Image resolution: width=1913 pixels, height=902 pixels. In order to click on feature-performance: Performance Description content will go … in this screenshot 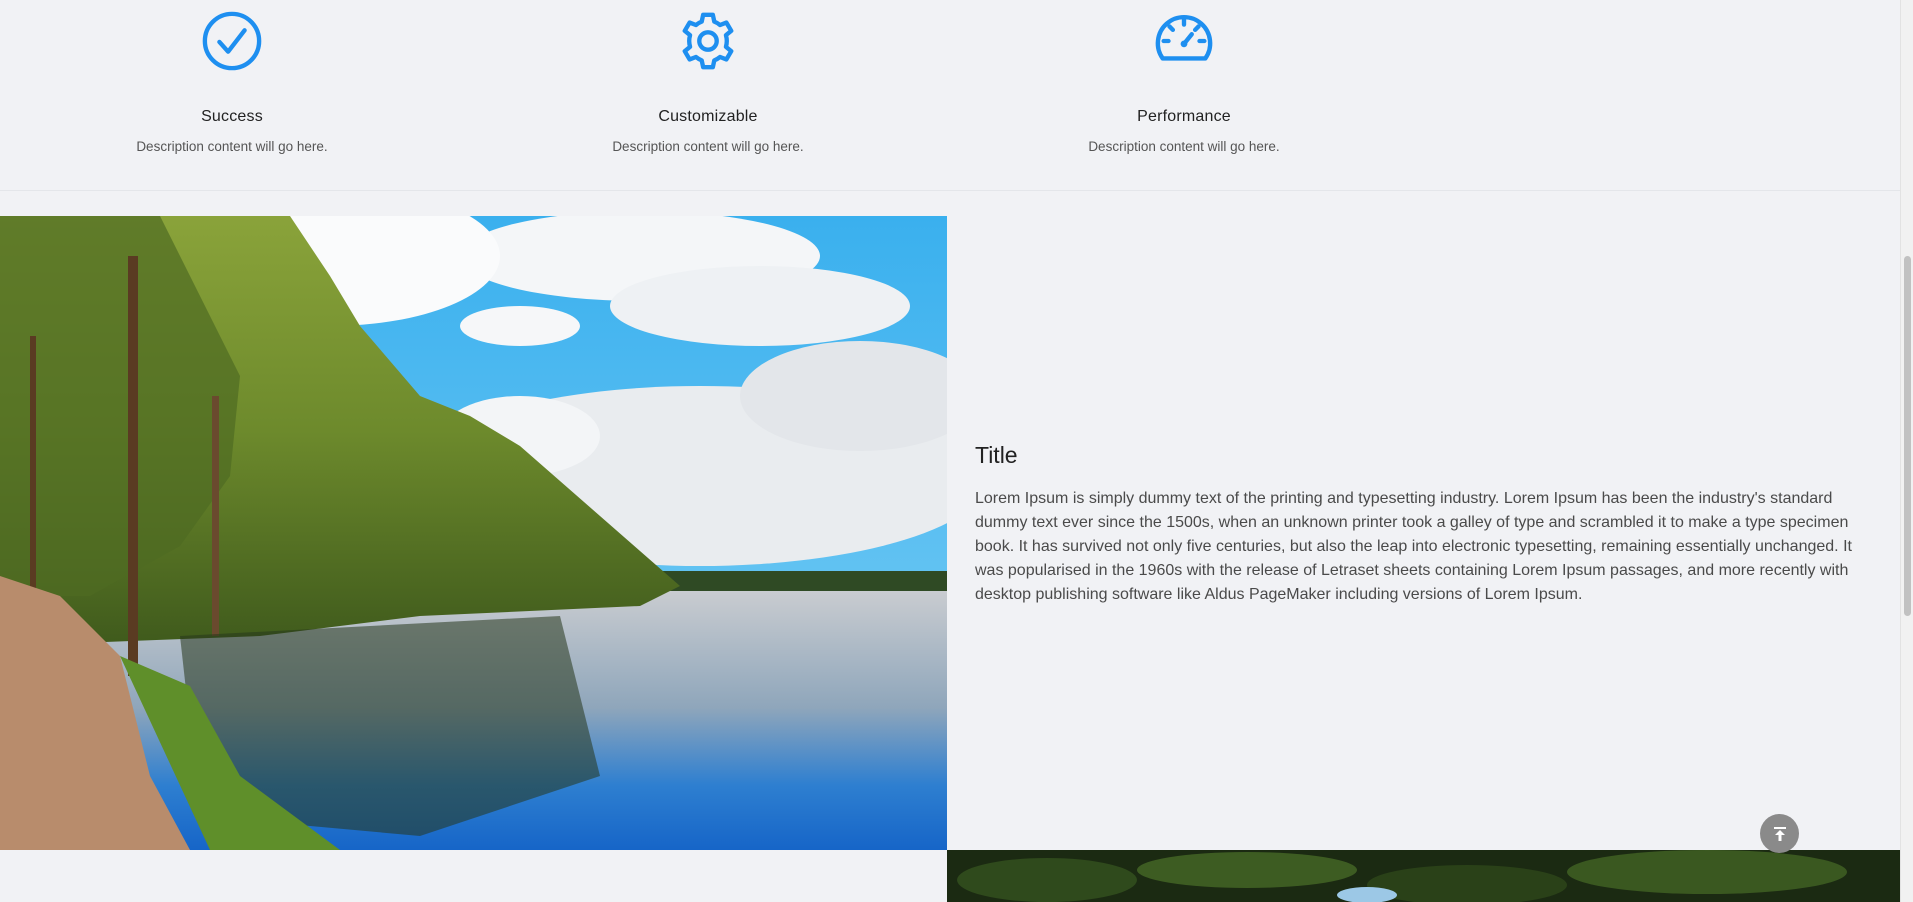, I will do `click(1184, 77)`.